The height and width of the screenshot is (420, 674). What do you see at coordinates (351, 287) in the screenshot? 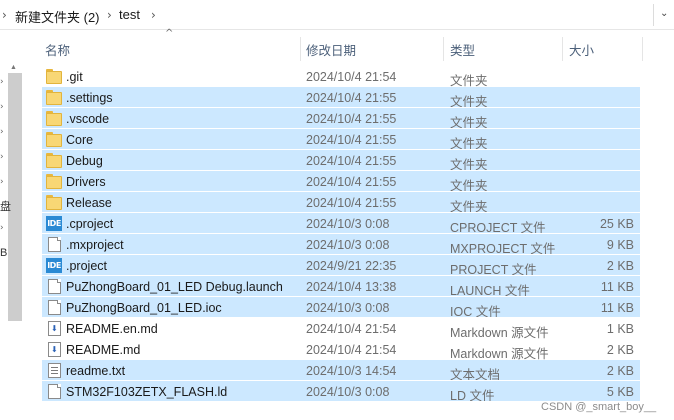
I see `date-modified: 2024/10/4 13:38` at bounding box center [351, 287].